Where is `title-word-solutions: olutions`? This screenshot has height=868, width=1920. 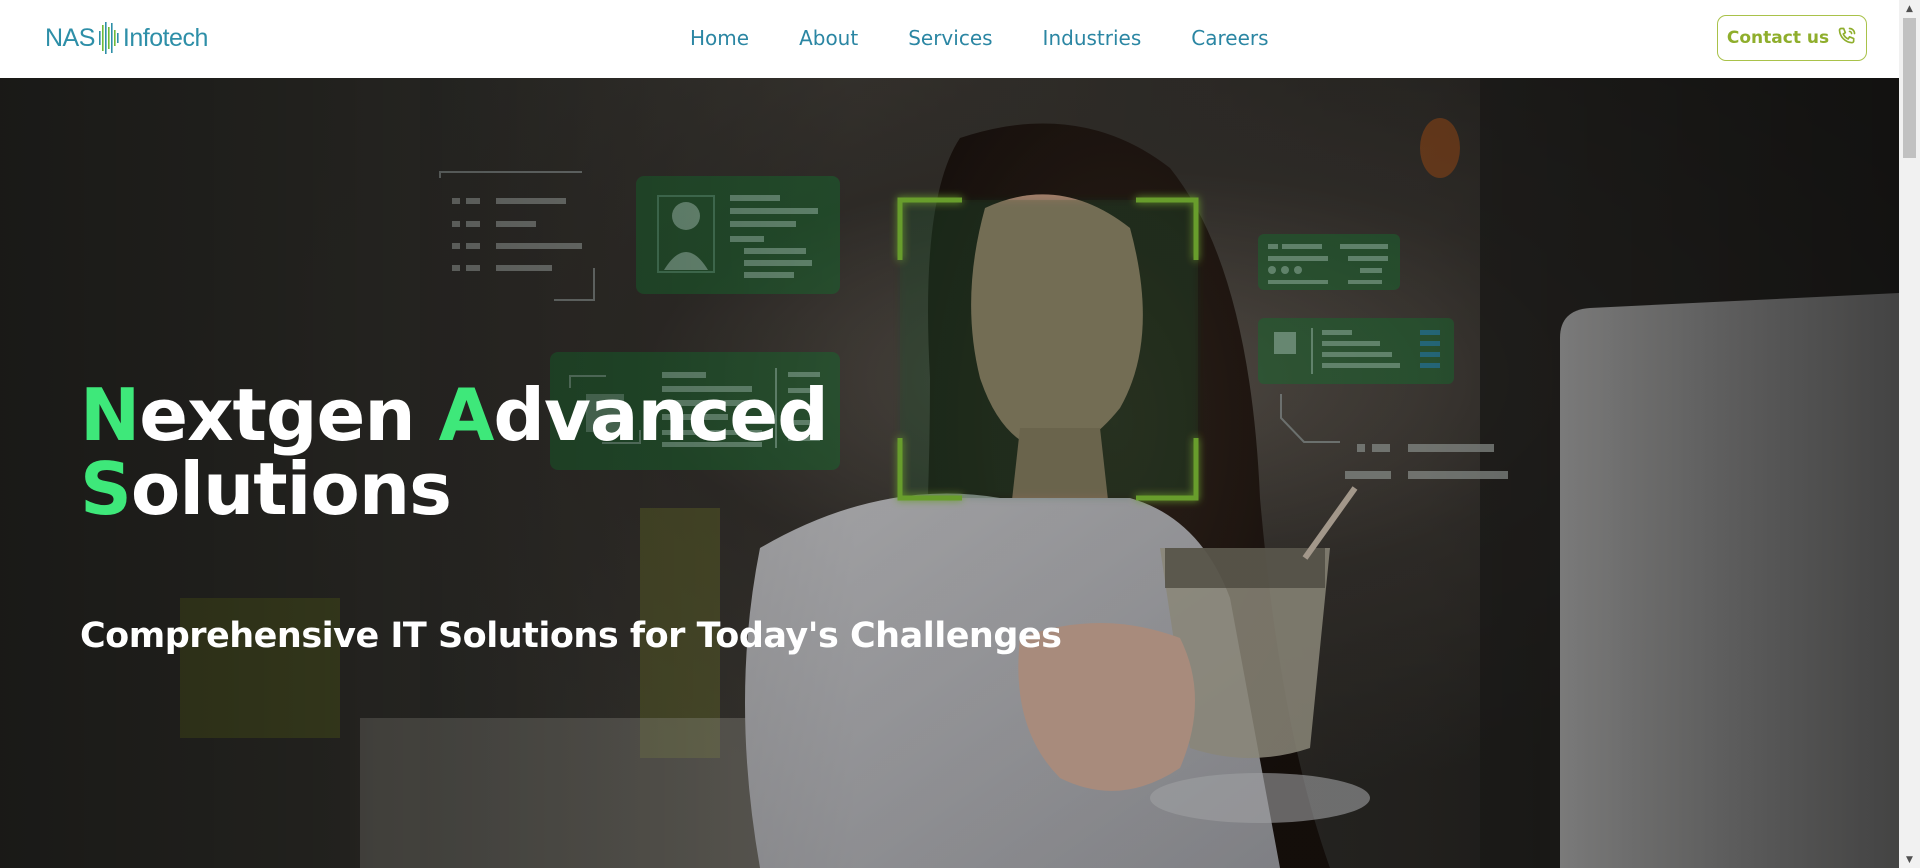
title-word-solutions: olutions is located at coordinates (291, 489).